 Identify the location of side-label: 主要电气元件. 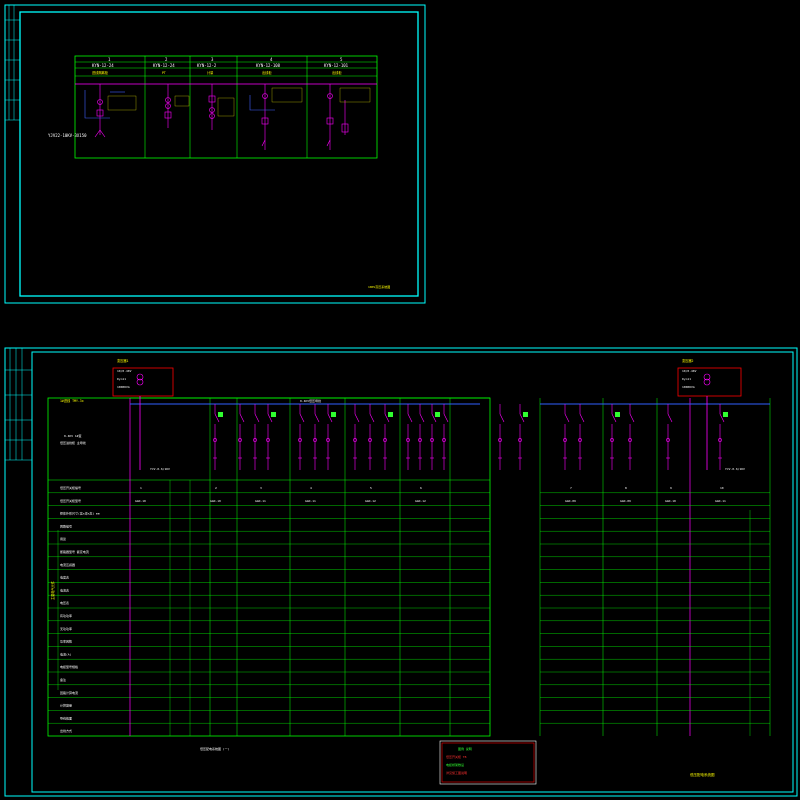
(52, 590).